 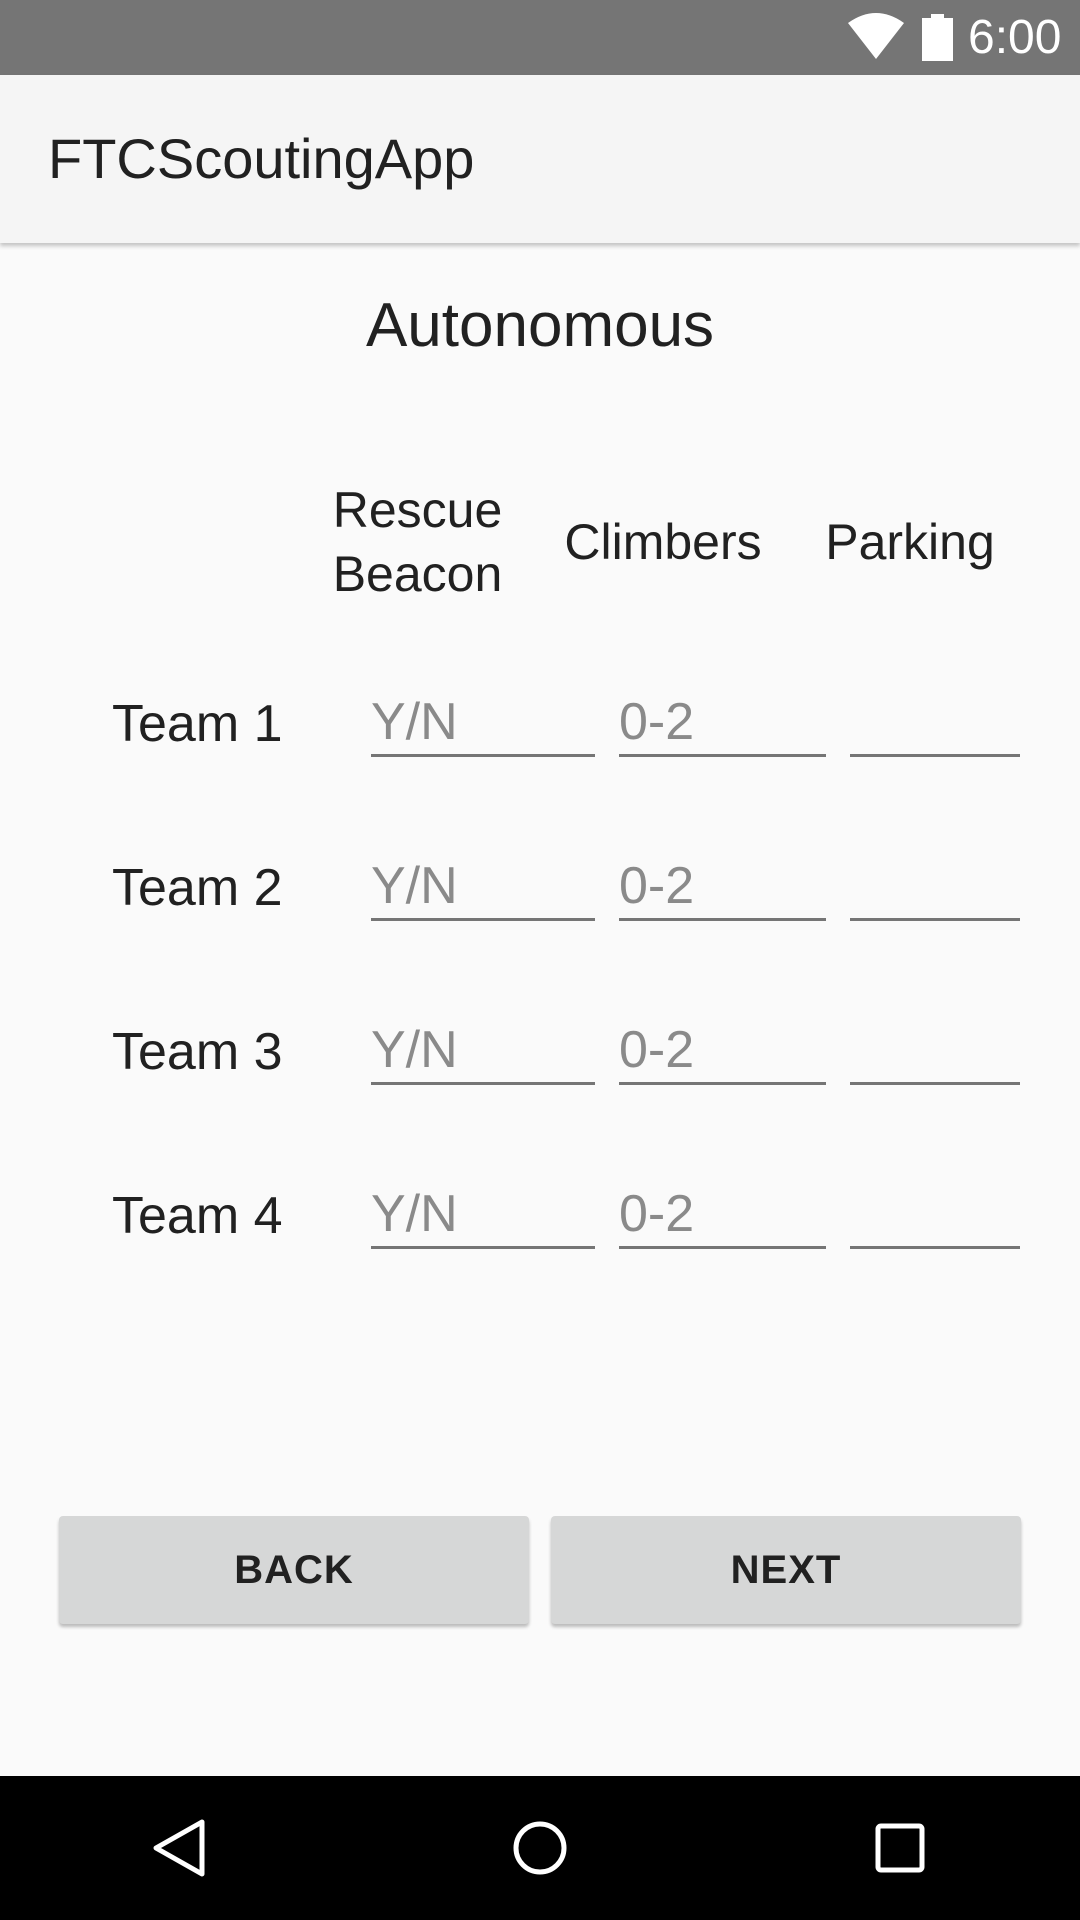 What do you see at coordinates (197, 1216) in the screenshot?
I see `row-label-team-4: Team 4` at bounding box center [197, 1216].